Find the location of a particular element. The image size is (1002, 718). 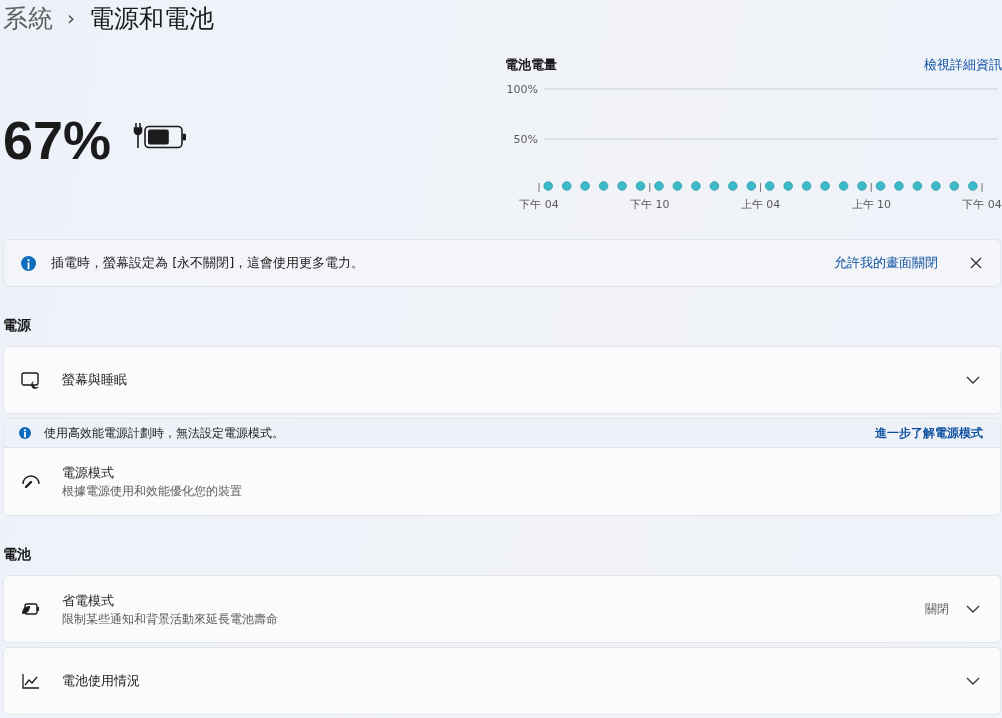

page-title: 電源和電池 is located at coordinates (151, 18).